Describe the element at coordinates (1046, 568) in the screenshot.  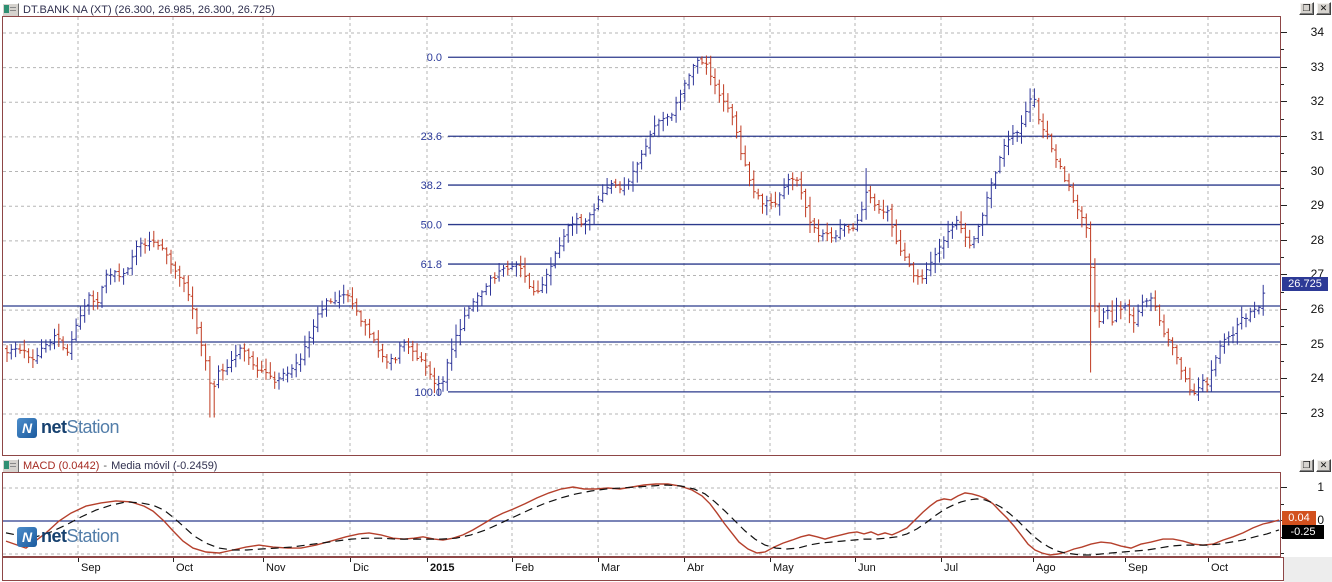
I see `month-label: Ago` at that location.